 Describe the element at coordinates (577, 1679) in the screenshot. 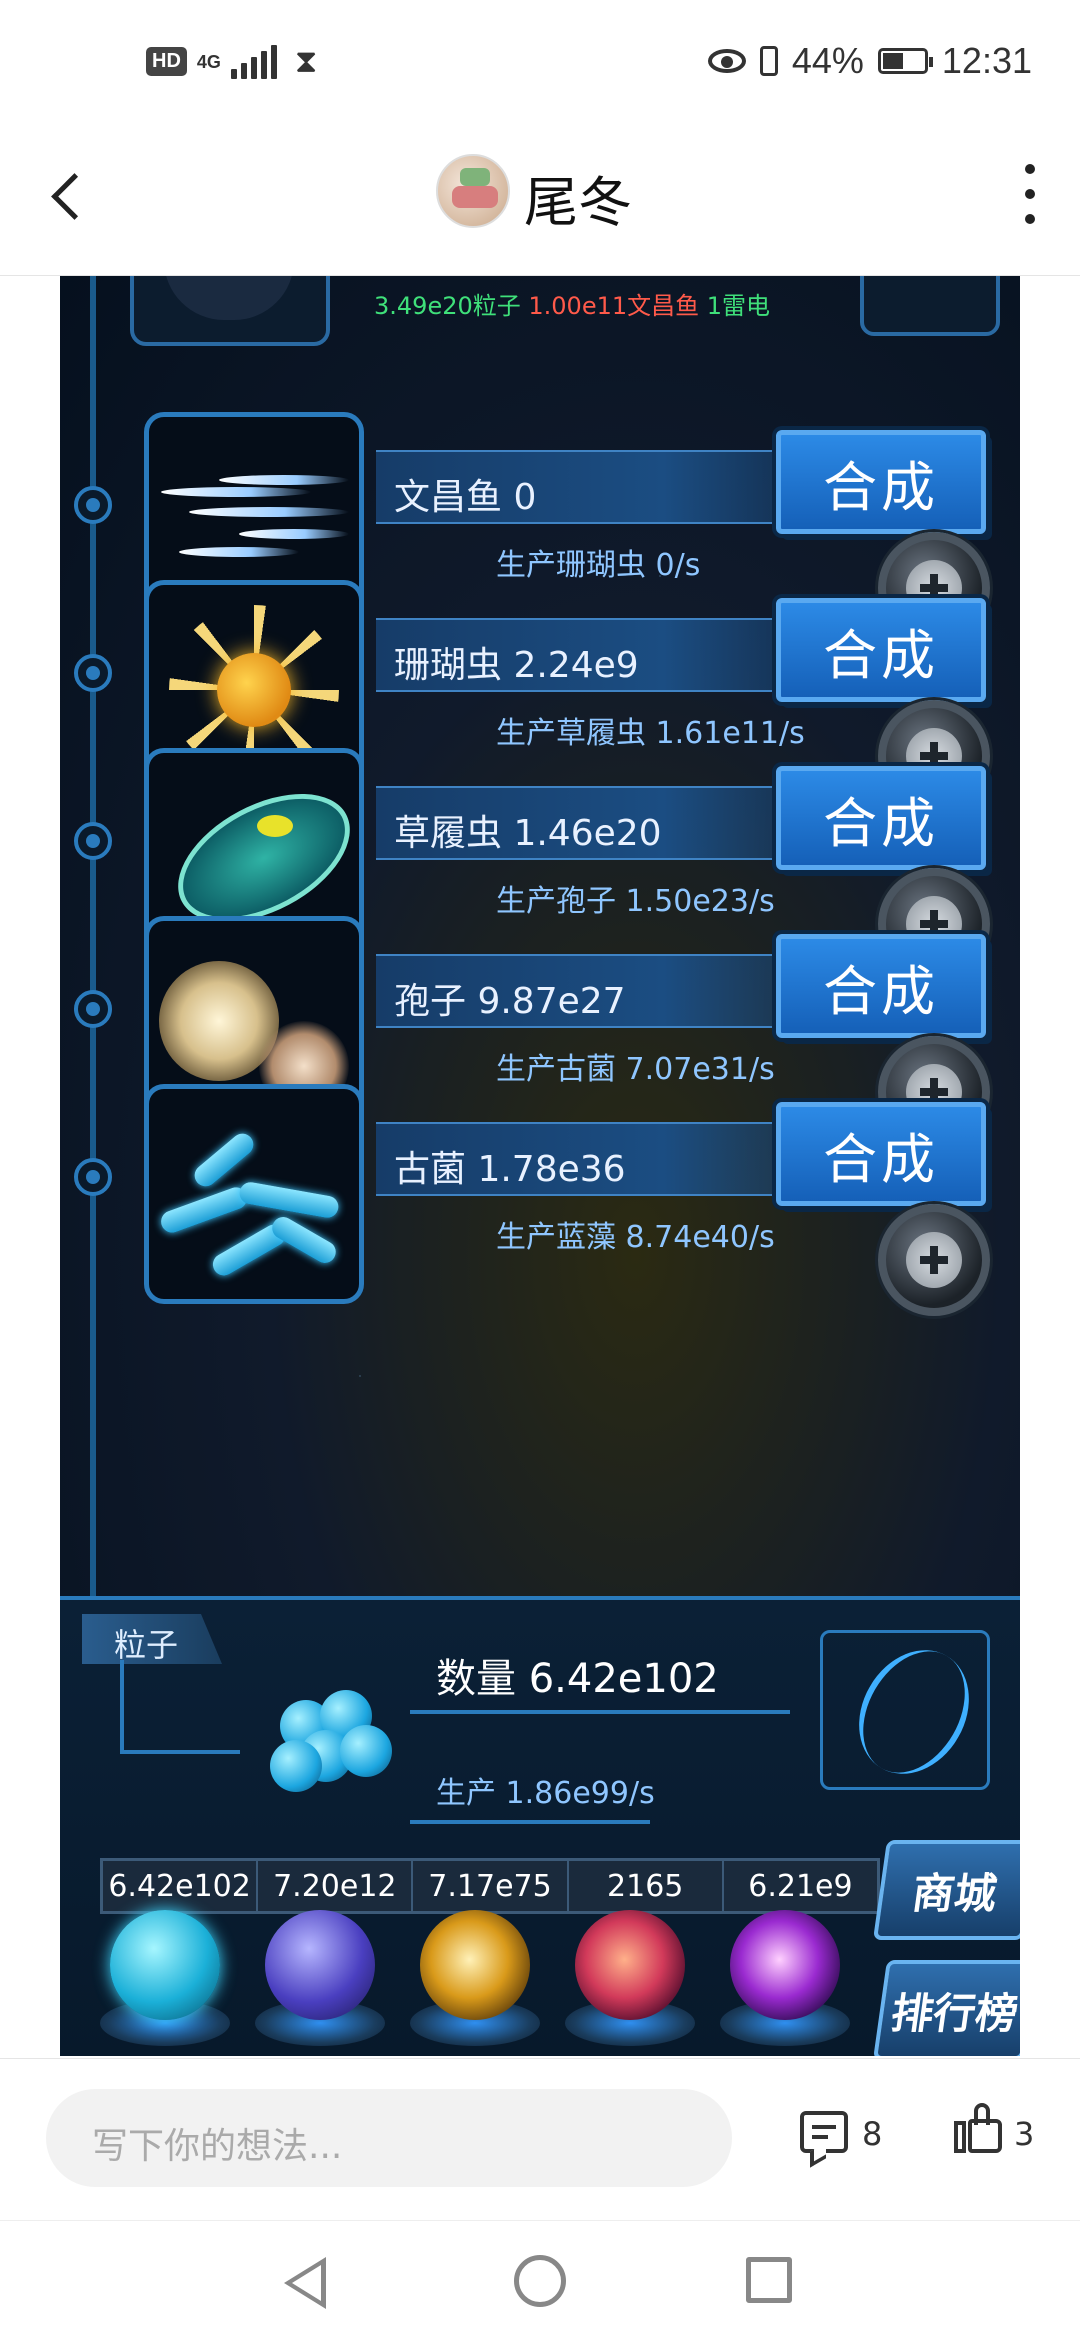

I see `particle-count: 数量 6.42e102` at that location.